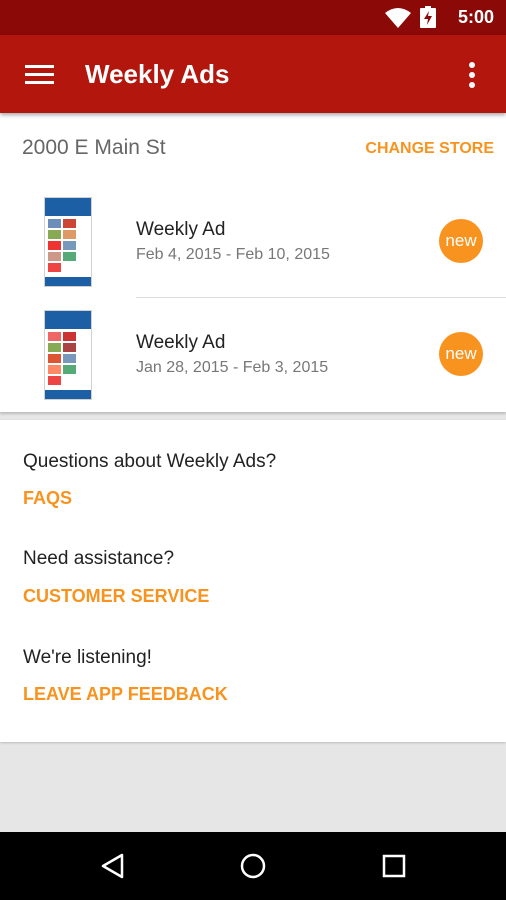 This screenshot has height=900, width=506. What do you see at coordinates (472, 75) in the screenshot?
I see `overflow-menu-icon` at bounding box center [472, 75].